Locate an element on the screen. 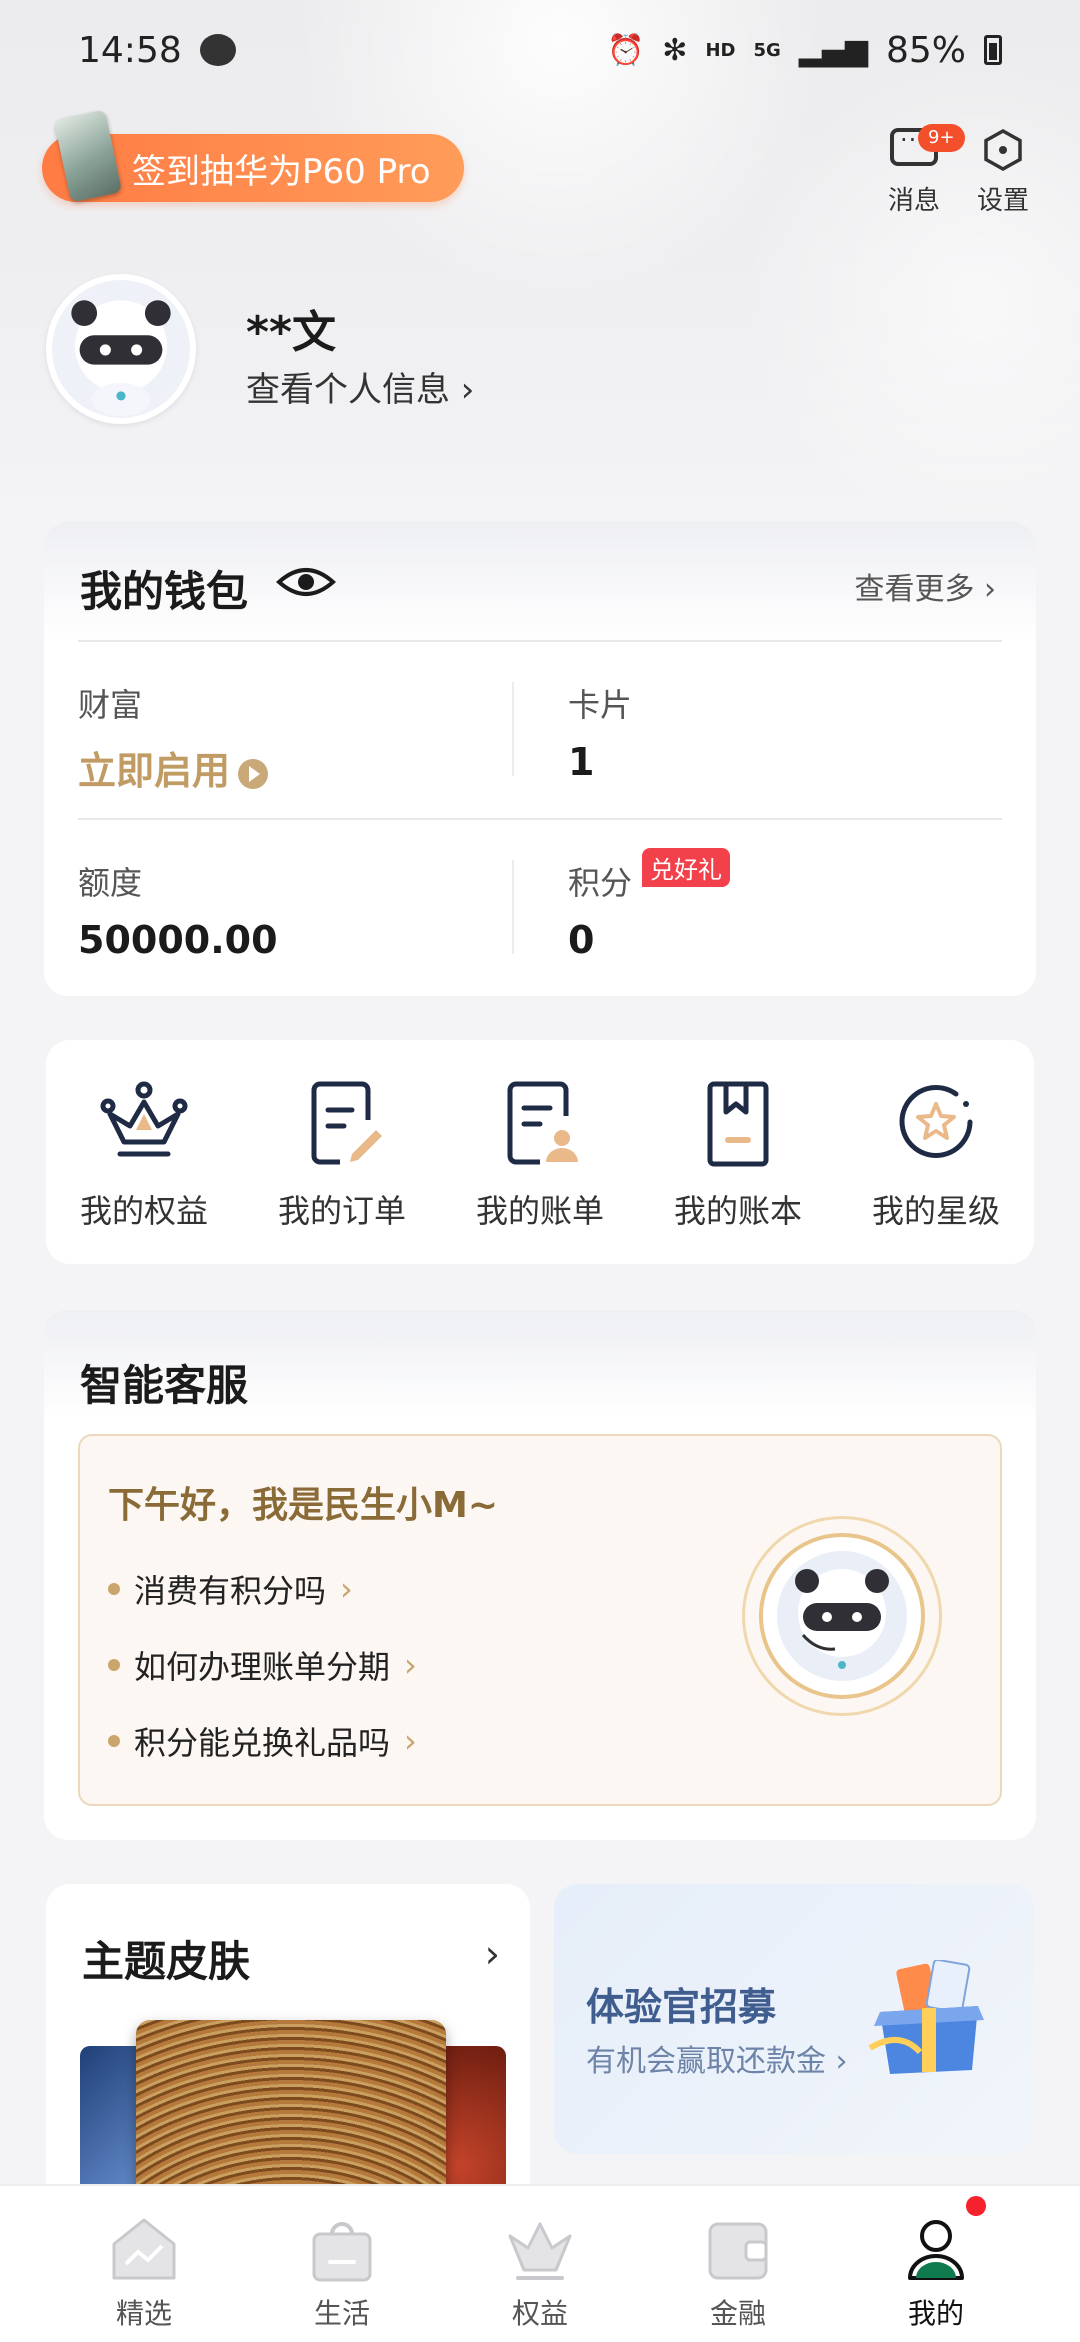 Image resolution: width=1080 pixels, height=2342 pixels. quick-action-bills: 我的账单 is located at coordinates (540, 1154).